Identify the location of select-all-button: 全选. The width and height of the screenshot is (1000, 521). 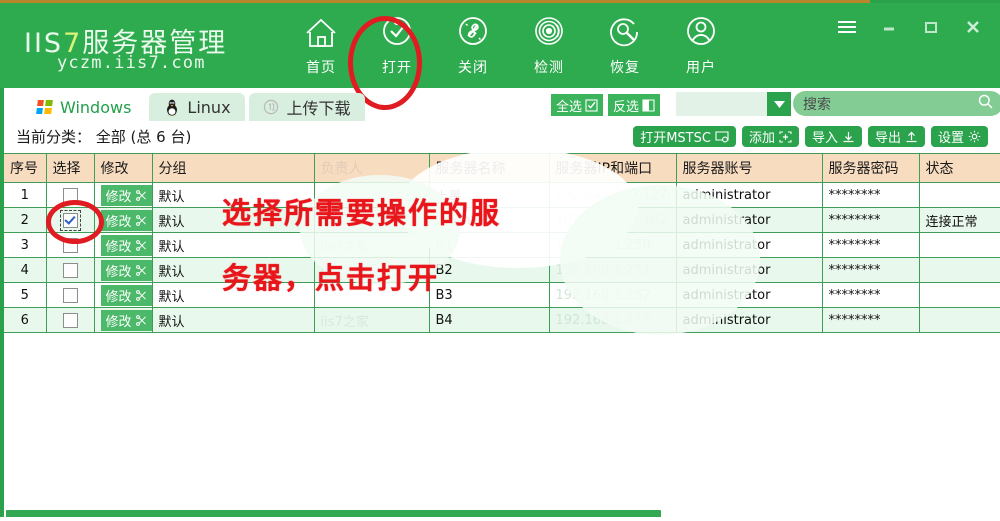
(577, 105).